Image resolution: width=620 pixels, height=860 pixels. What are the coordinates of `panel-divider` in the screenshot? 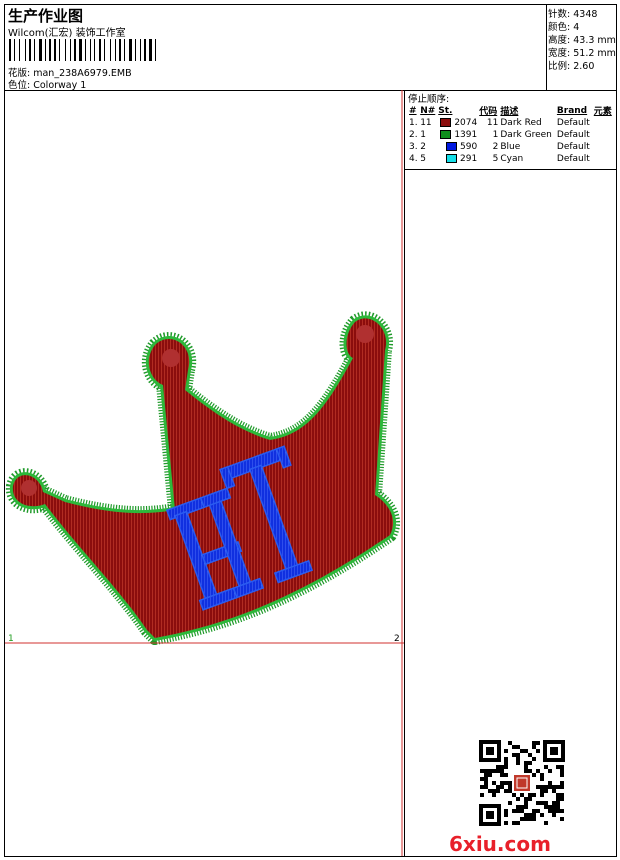 It's located at (510, 169).